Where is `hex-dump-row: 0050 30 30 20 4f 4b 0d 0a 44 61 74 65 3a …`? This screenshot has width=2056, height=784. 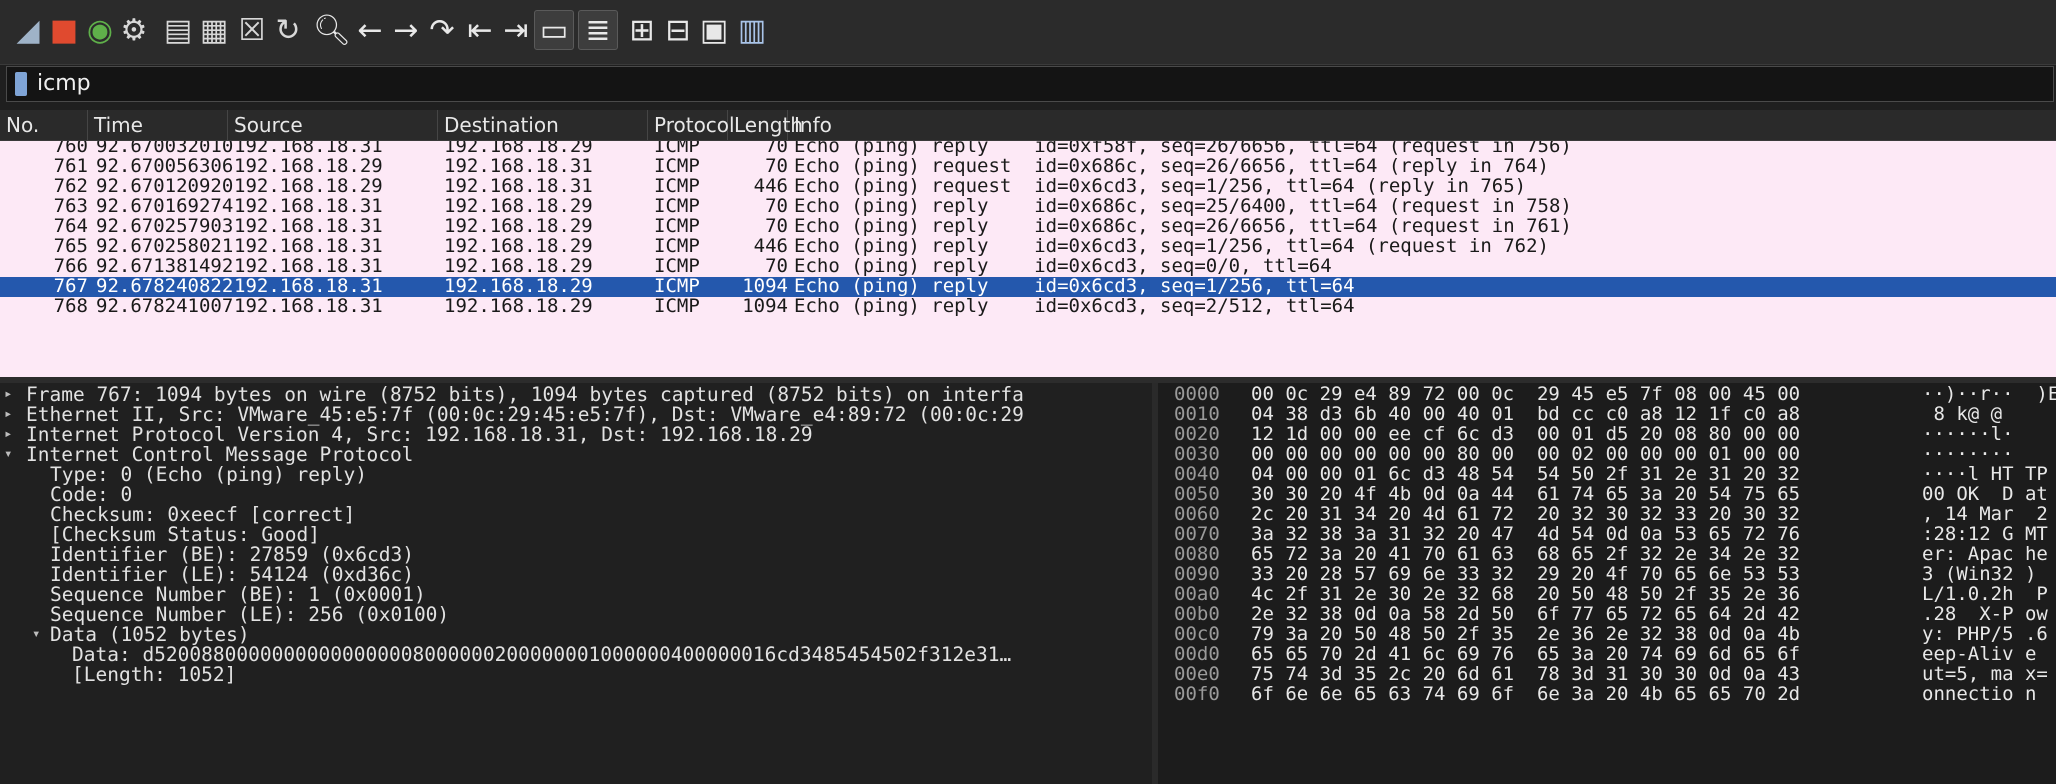 hex-dump-row: 0050 30 30 20 4f 4b 0d 0a 44 61 74 65 3a … is located at coordinates (1607, 494).